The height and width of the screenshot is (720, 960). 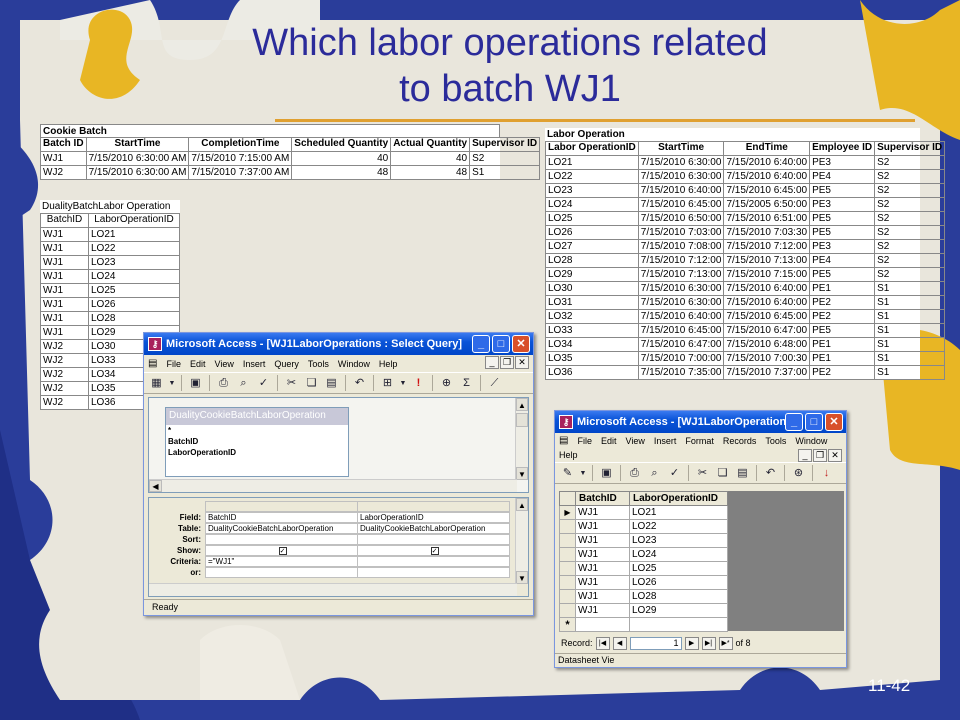 What do you see at coordinates (567, 473) in the screenshot?
I see `design-view-icon: ✎` at bounding box center [567, 473].